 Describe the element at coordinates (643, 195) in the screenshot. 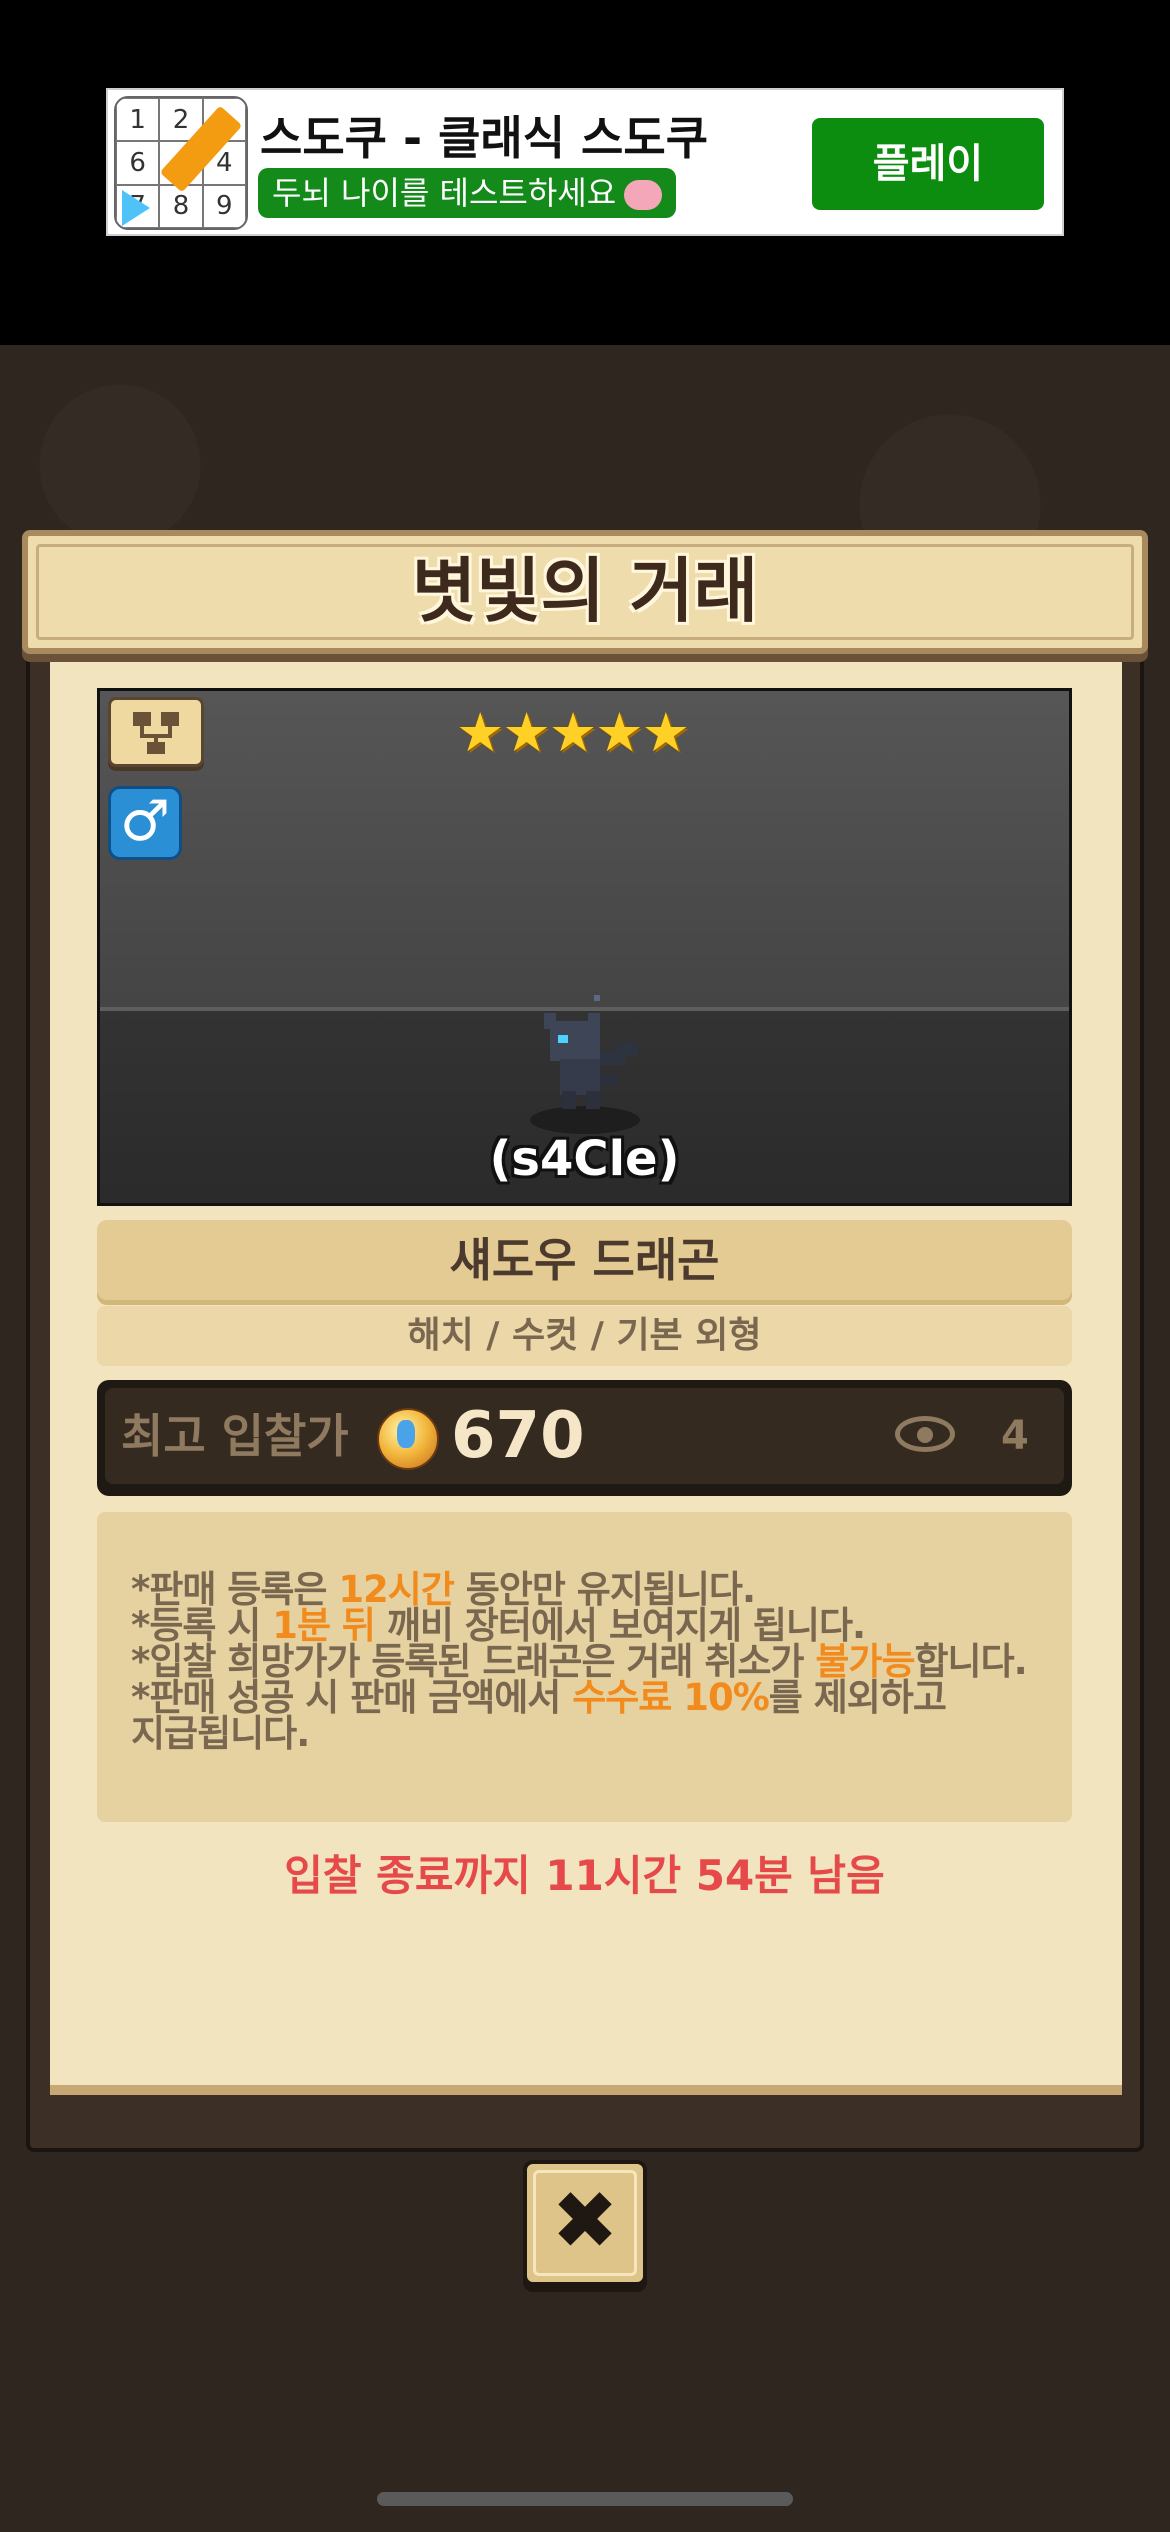

I see `brain-icon` at that location.